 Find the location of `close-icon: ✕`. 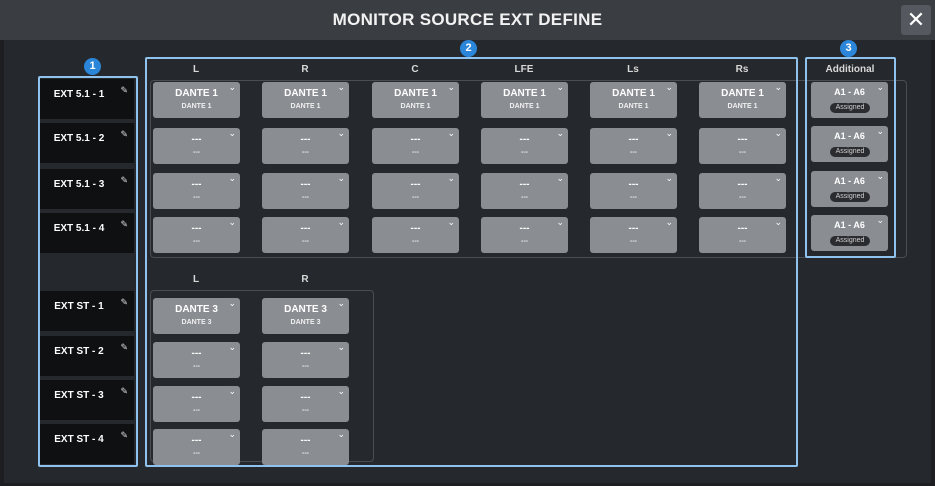

close-icon: ✕ is located at coordinates (916, 19).